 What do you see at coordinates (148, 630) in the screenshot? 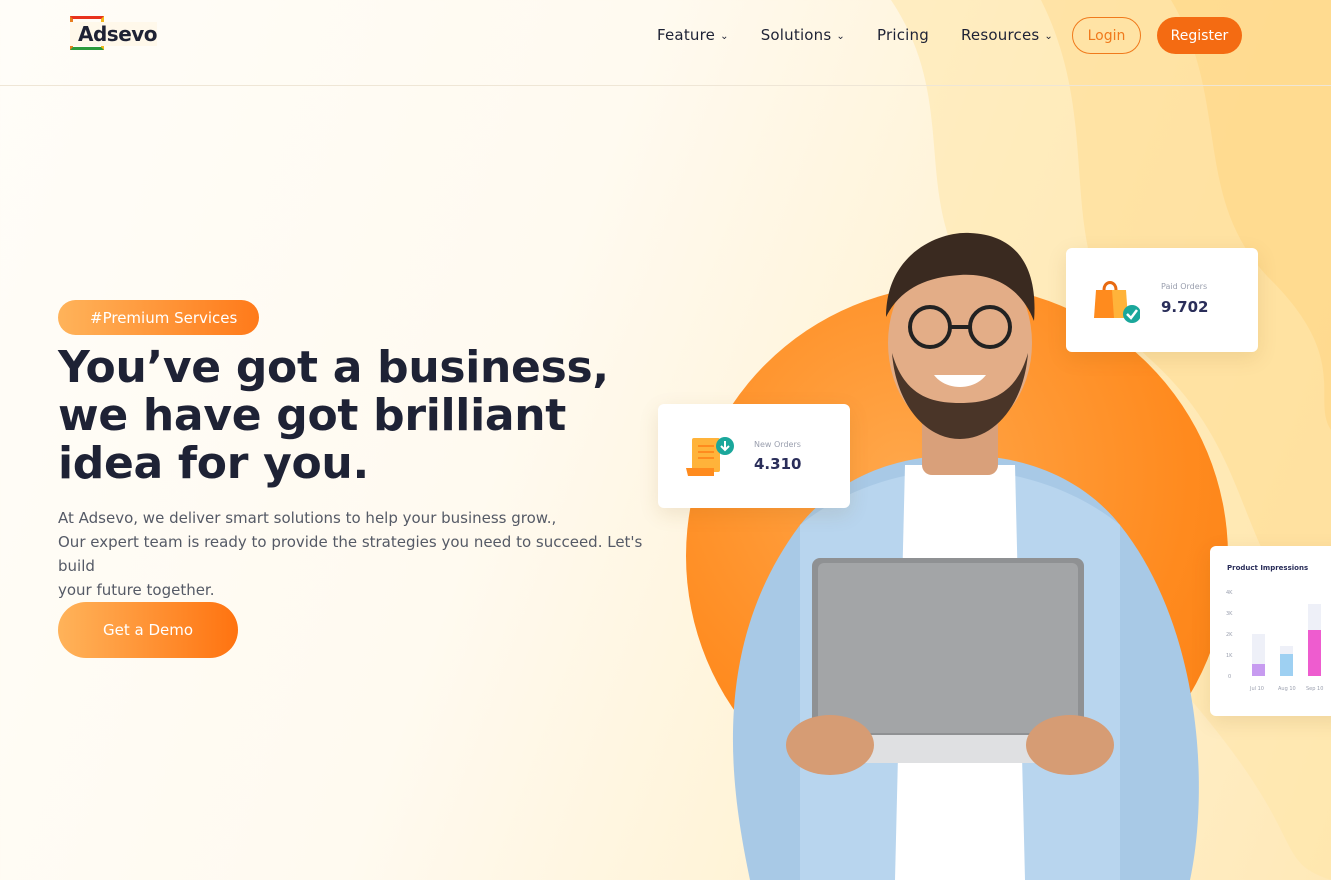
I see `get-demo-button: Get a Demo` at bounding box center [148, 630].